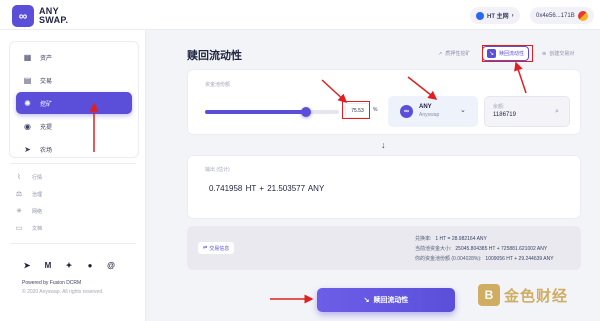 Image resolution: width=600 pixels, height=321 pixels. What do you see at coordinates (536, 296) in the screenshot?
I see `watermark-text: 金色财经` at bounding box center [536, 296].